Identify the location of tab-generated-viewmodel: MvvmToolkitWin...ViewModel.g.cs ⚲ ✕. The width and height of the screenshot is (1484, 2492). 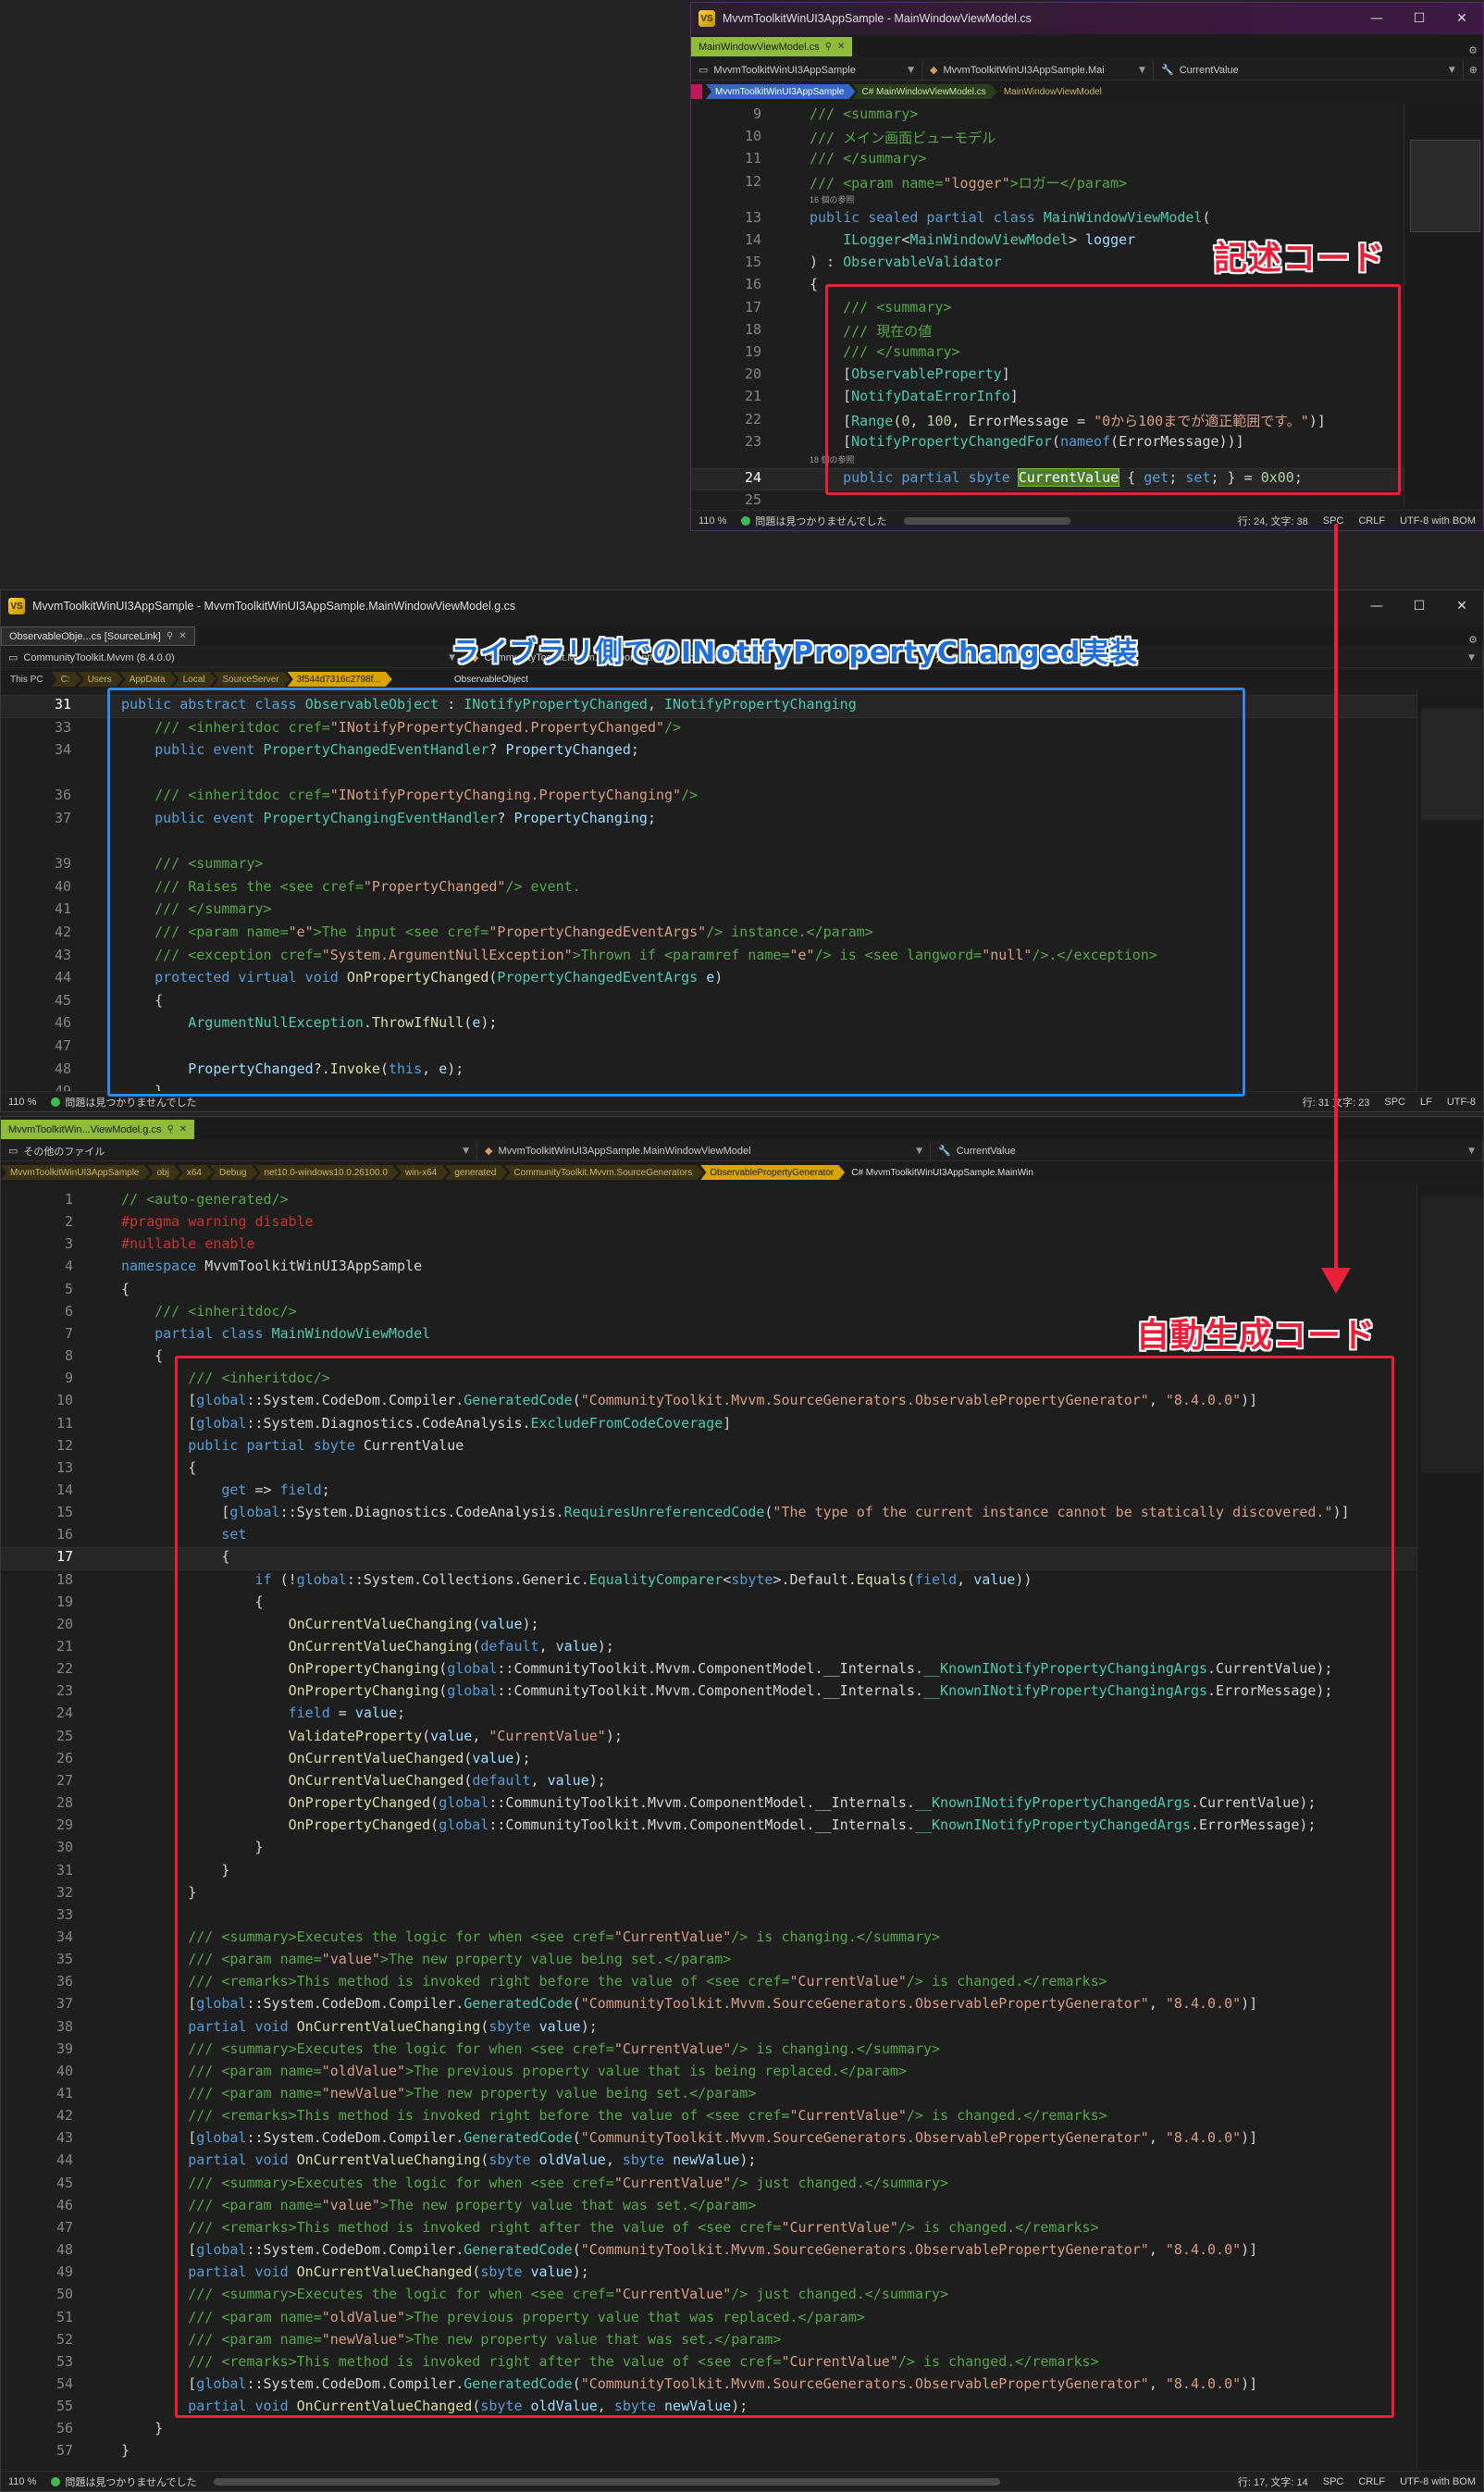
(98, 1129).